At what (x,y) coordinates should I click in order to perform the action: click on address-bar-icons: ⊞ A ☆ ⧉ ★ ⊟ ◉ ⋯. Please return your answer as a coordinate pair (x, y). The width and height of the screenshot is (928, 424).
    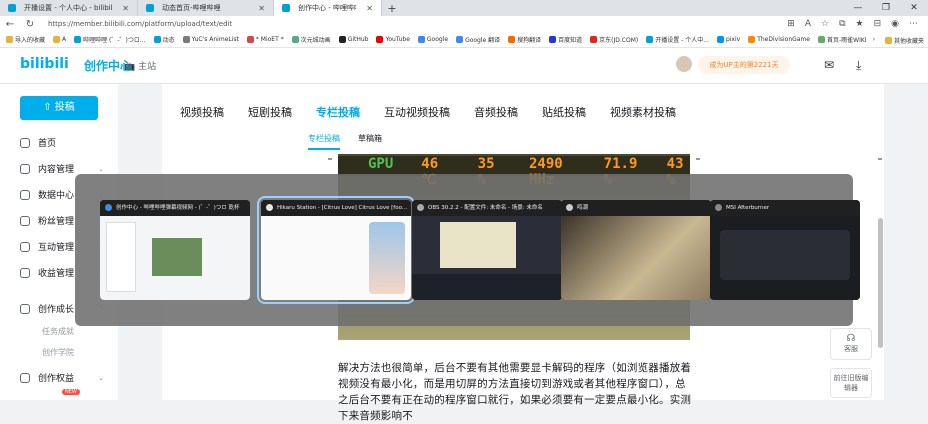
    Looking at the image, I should click on (857, 24).